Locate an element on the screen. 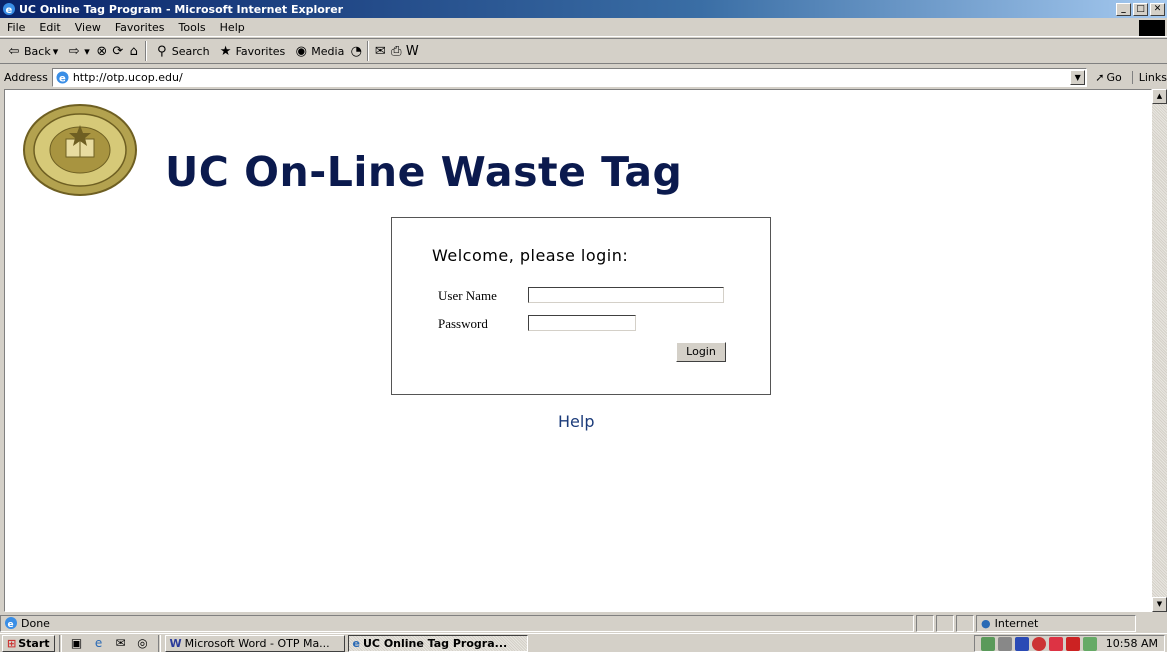 This screenshot has height=652, width=1167. start-button: ⊞ Start is located at coordinates (28, 643).